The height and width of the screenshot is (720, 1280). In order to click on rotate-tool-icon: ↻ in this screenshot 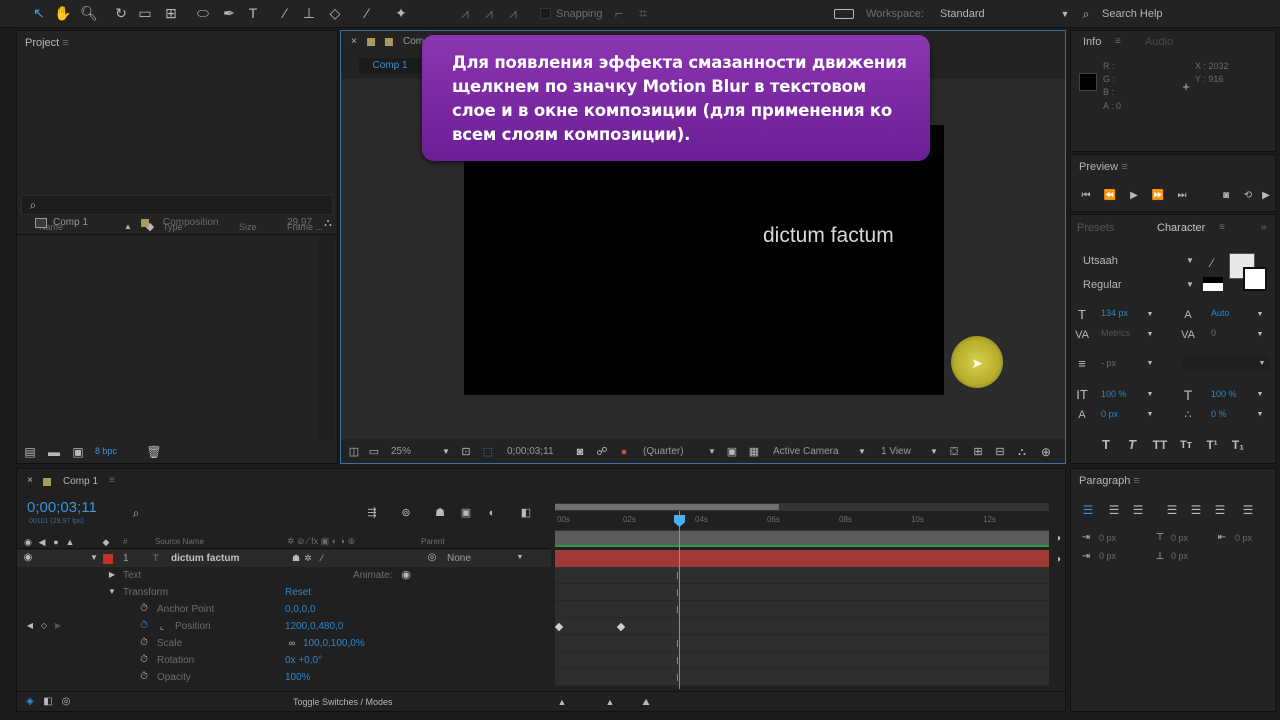, I will do `click(121, 13)`.